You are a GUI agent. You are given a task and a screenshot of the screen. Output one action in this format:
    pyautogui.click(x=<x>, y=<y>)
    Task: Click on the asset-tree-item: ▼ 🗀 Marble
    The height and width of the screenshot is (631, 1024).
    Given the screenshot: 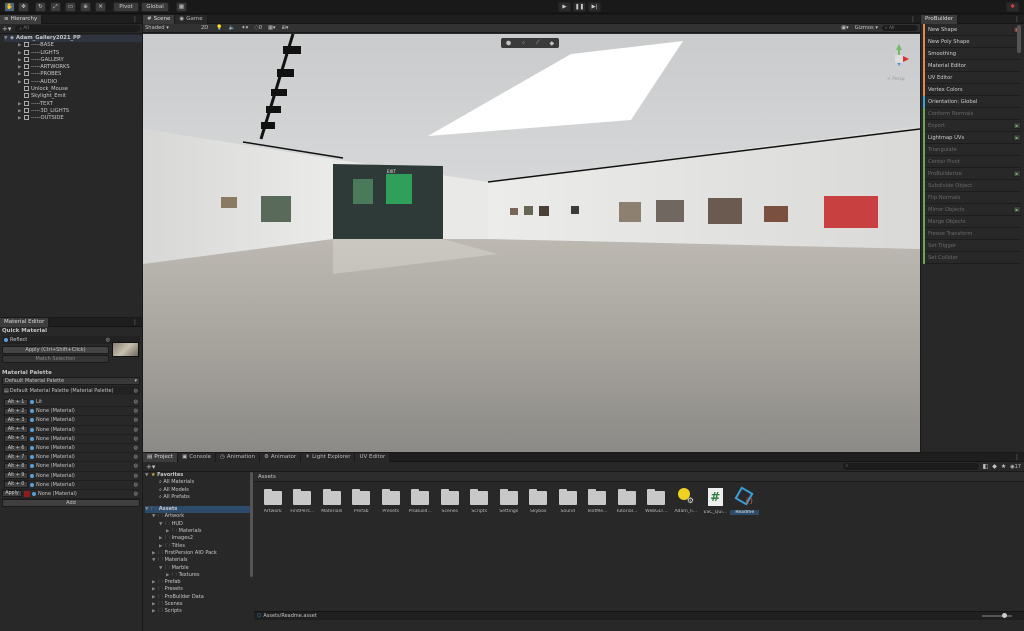 What is the action you would take?
    pyautogui.click(x=197, y=568)
    